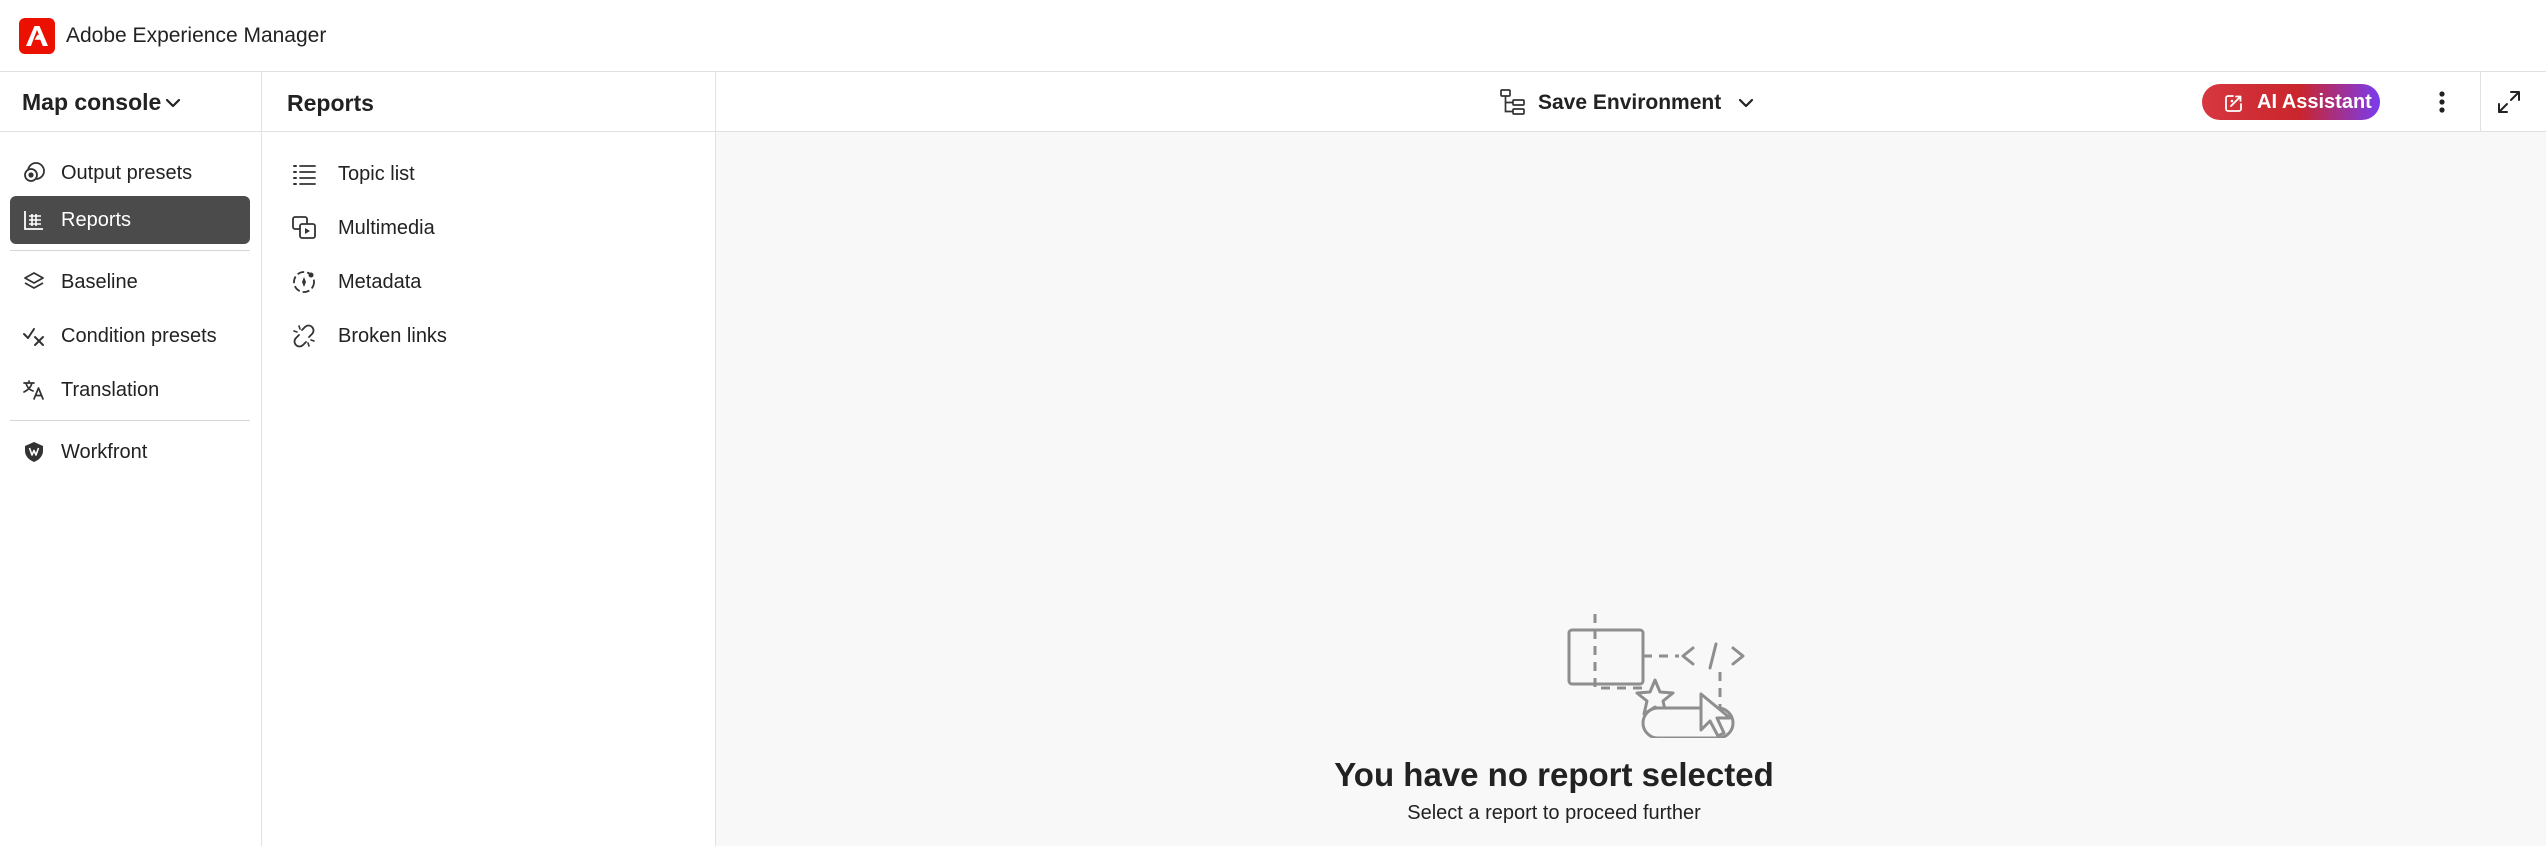  What do you see at coordinates (110, 390) in the screenshot?
I see `sidebar-item-label: Translation` at bounding box center [110, 390].